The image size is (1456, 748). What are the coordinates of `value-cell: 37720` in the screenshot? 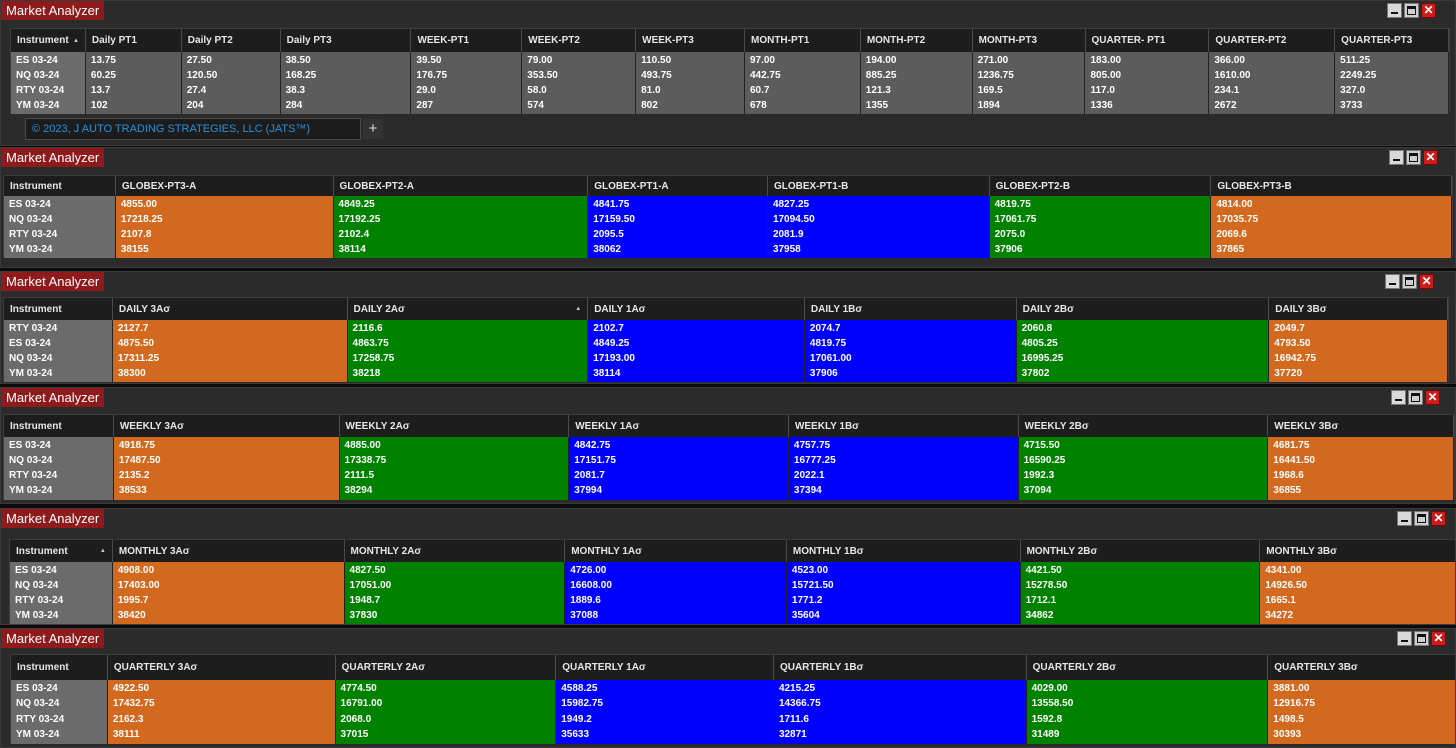 It's located at (1358, 374).